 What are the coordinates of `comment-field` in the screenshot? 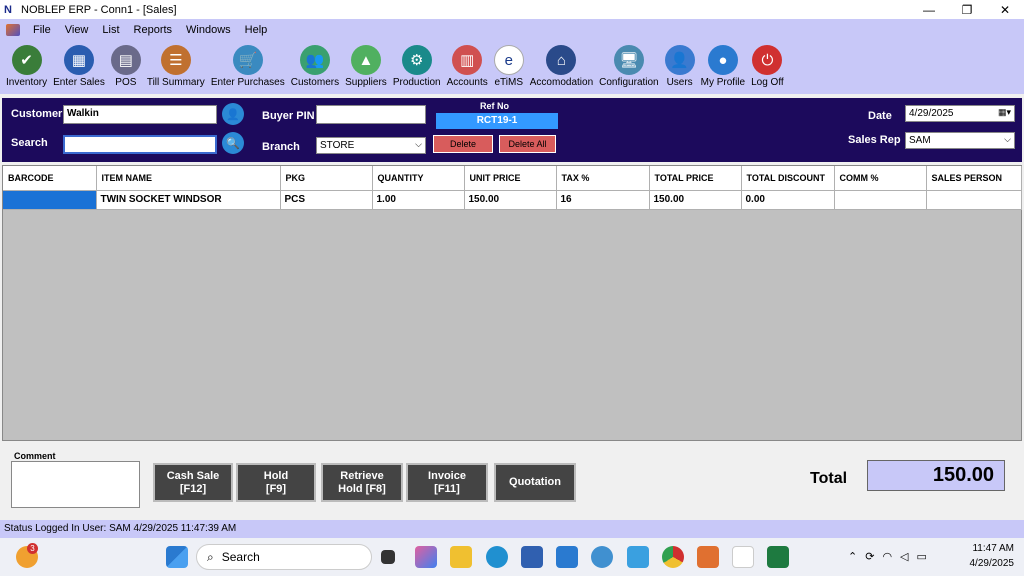 It's located at (75, 484).